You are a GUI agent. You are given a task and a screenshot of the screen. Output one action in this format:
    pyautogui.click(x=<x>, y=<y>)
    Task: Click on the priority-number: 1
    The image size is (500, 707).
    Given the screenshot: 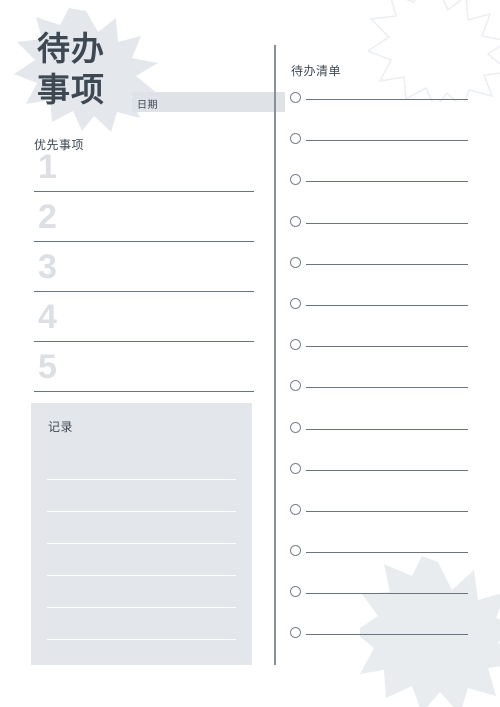 What is the action you would take?
    pyautogui.click(x=47, y=167)
    